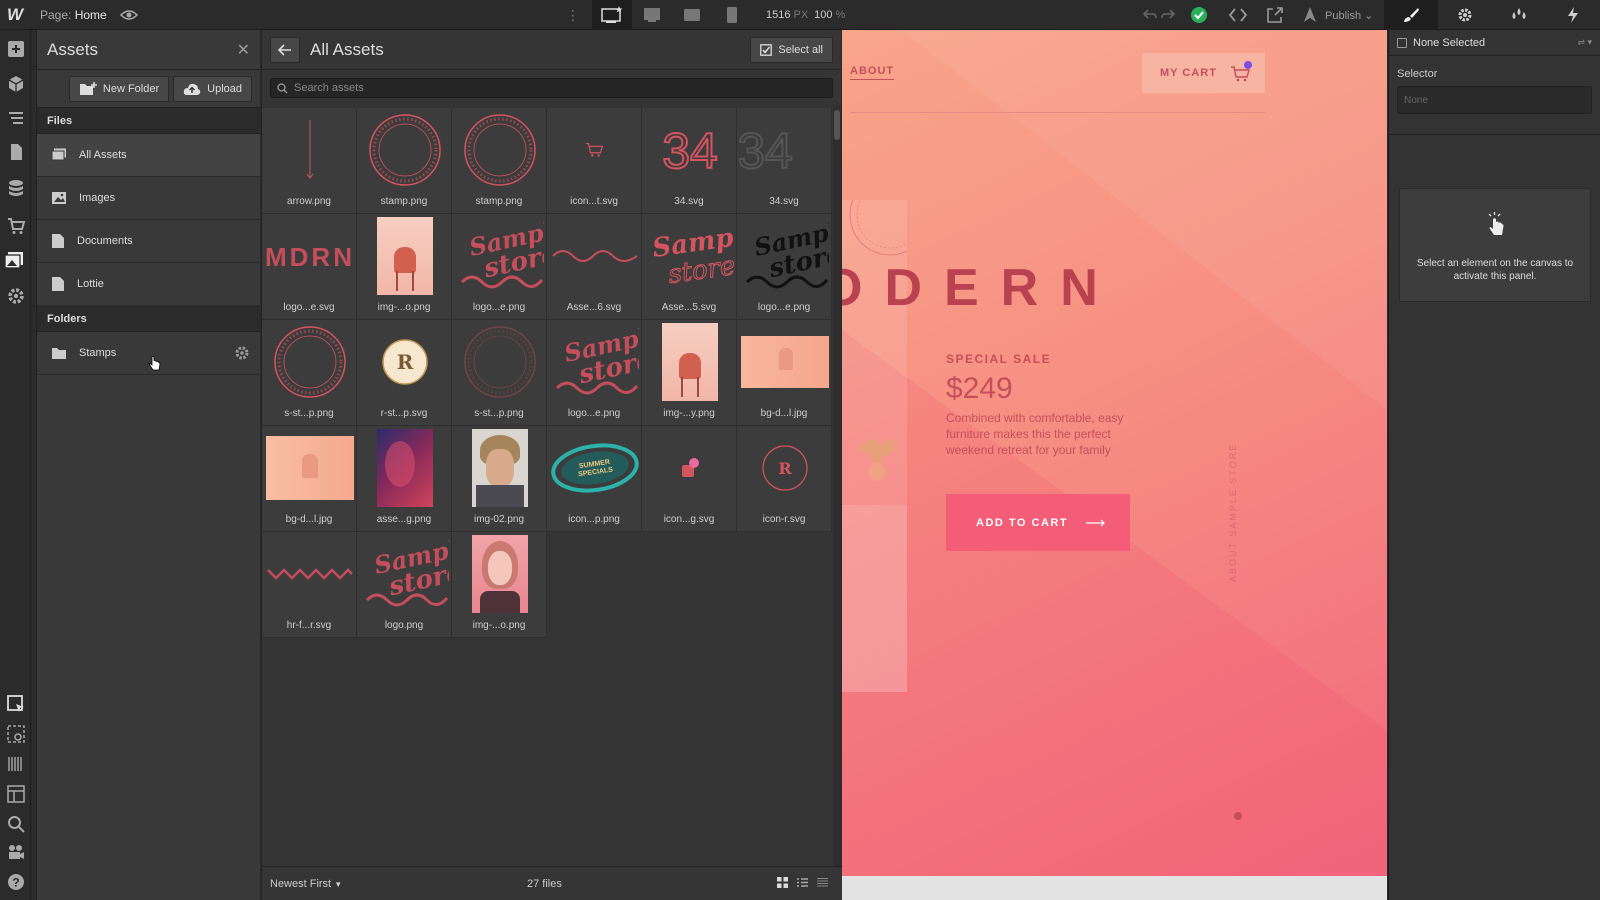  What do you see at coordinates (1349, 15) in the screenshot?
I see `publish-button: Publish ⌄` at bounding box center [1349, 15].